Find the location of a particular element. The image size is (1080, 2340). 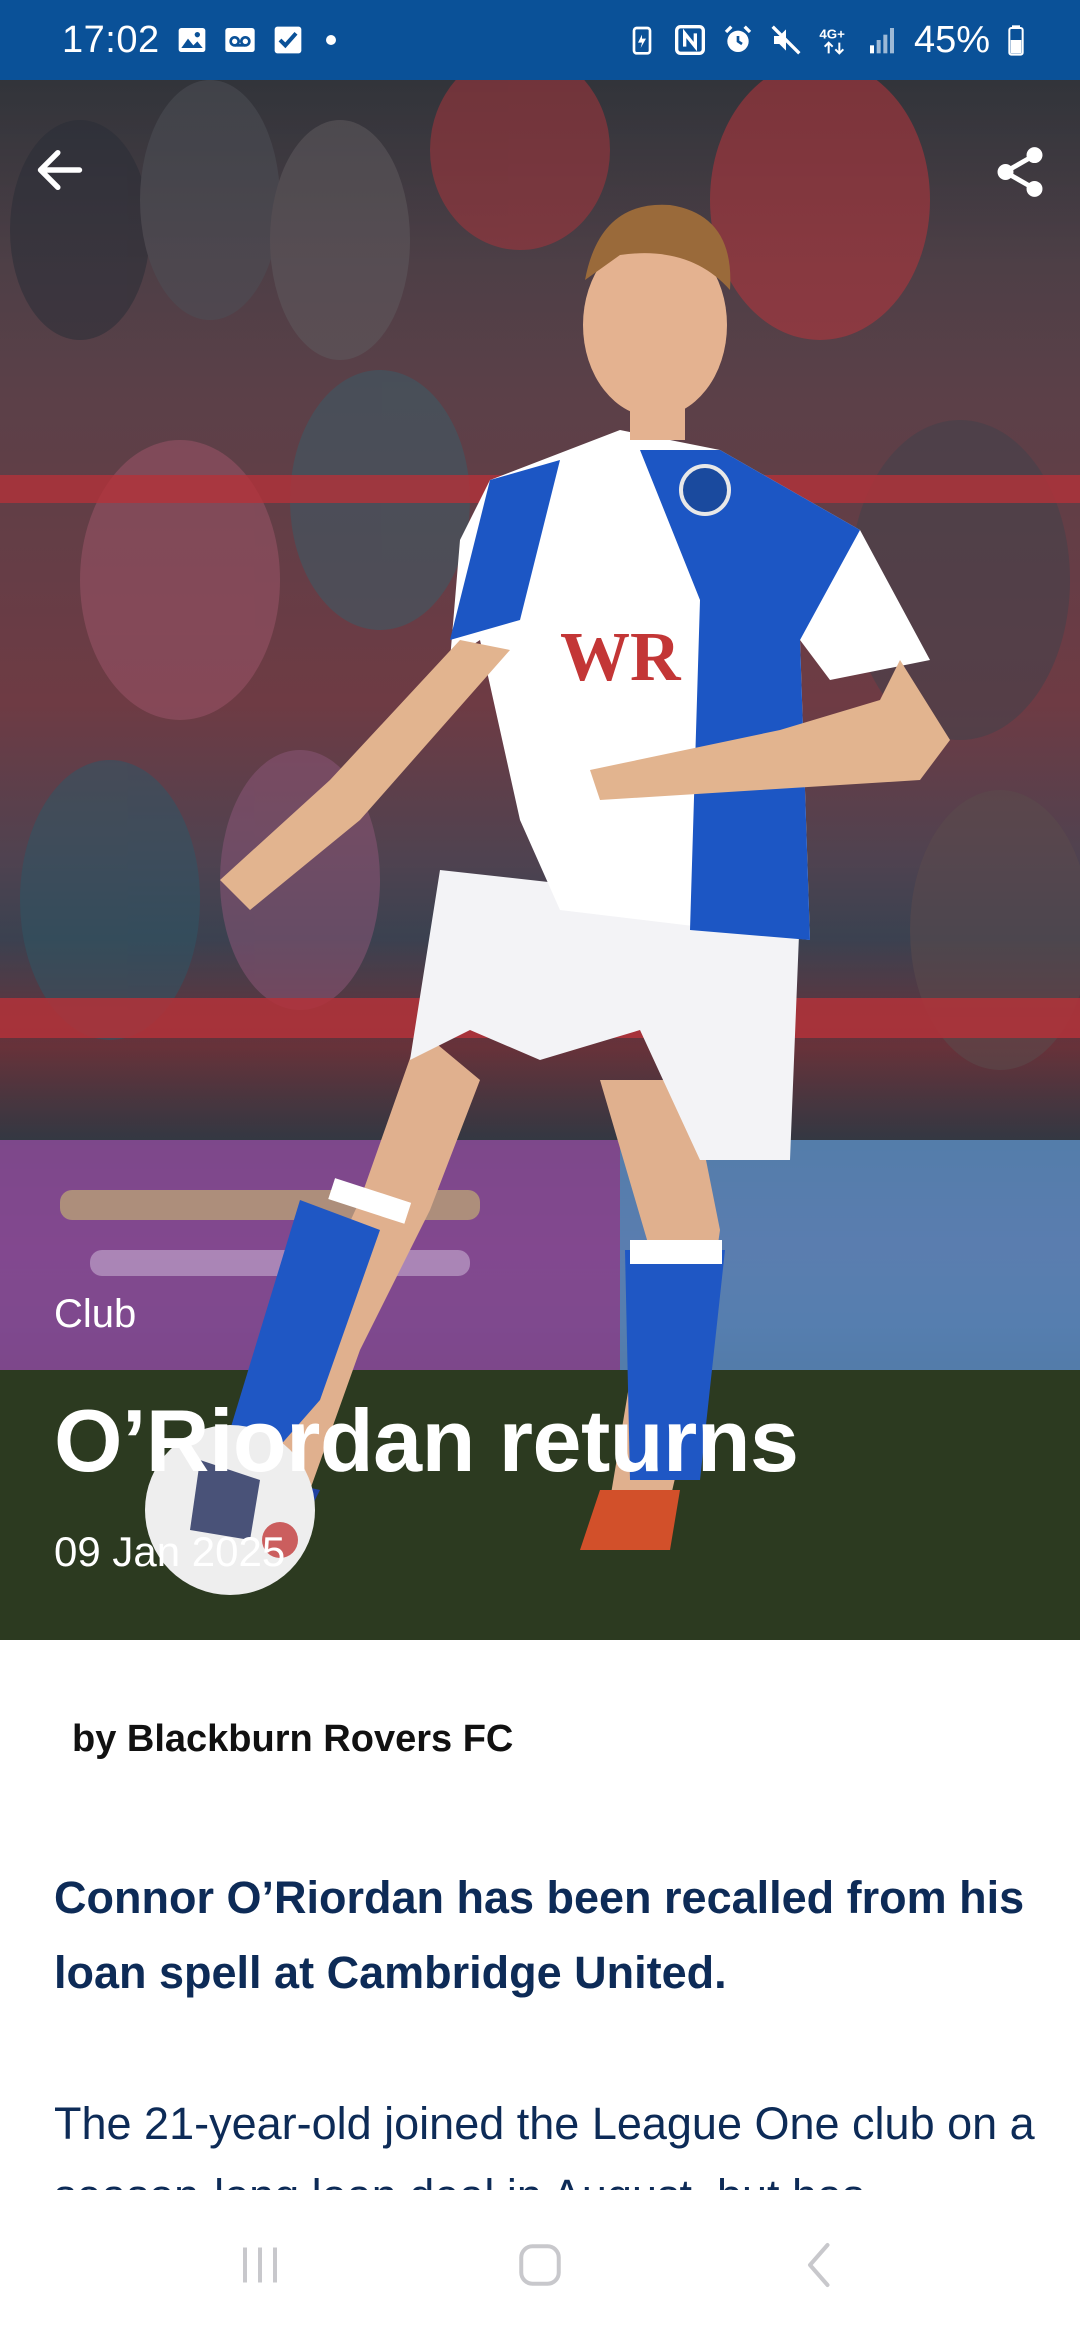

back-button is located at coordinates (60, 170).